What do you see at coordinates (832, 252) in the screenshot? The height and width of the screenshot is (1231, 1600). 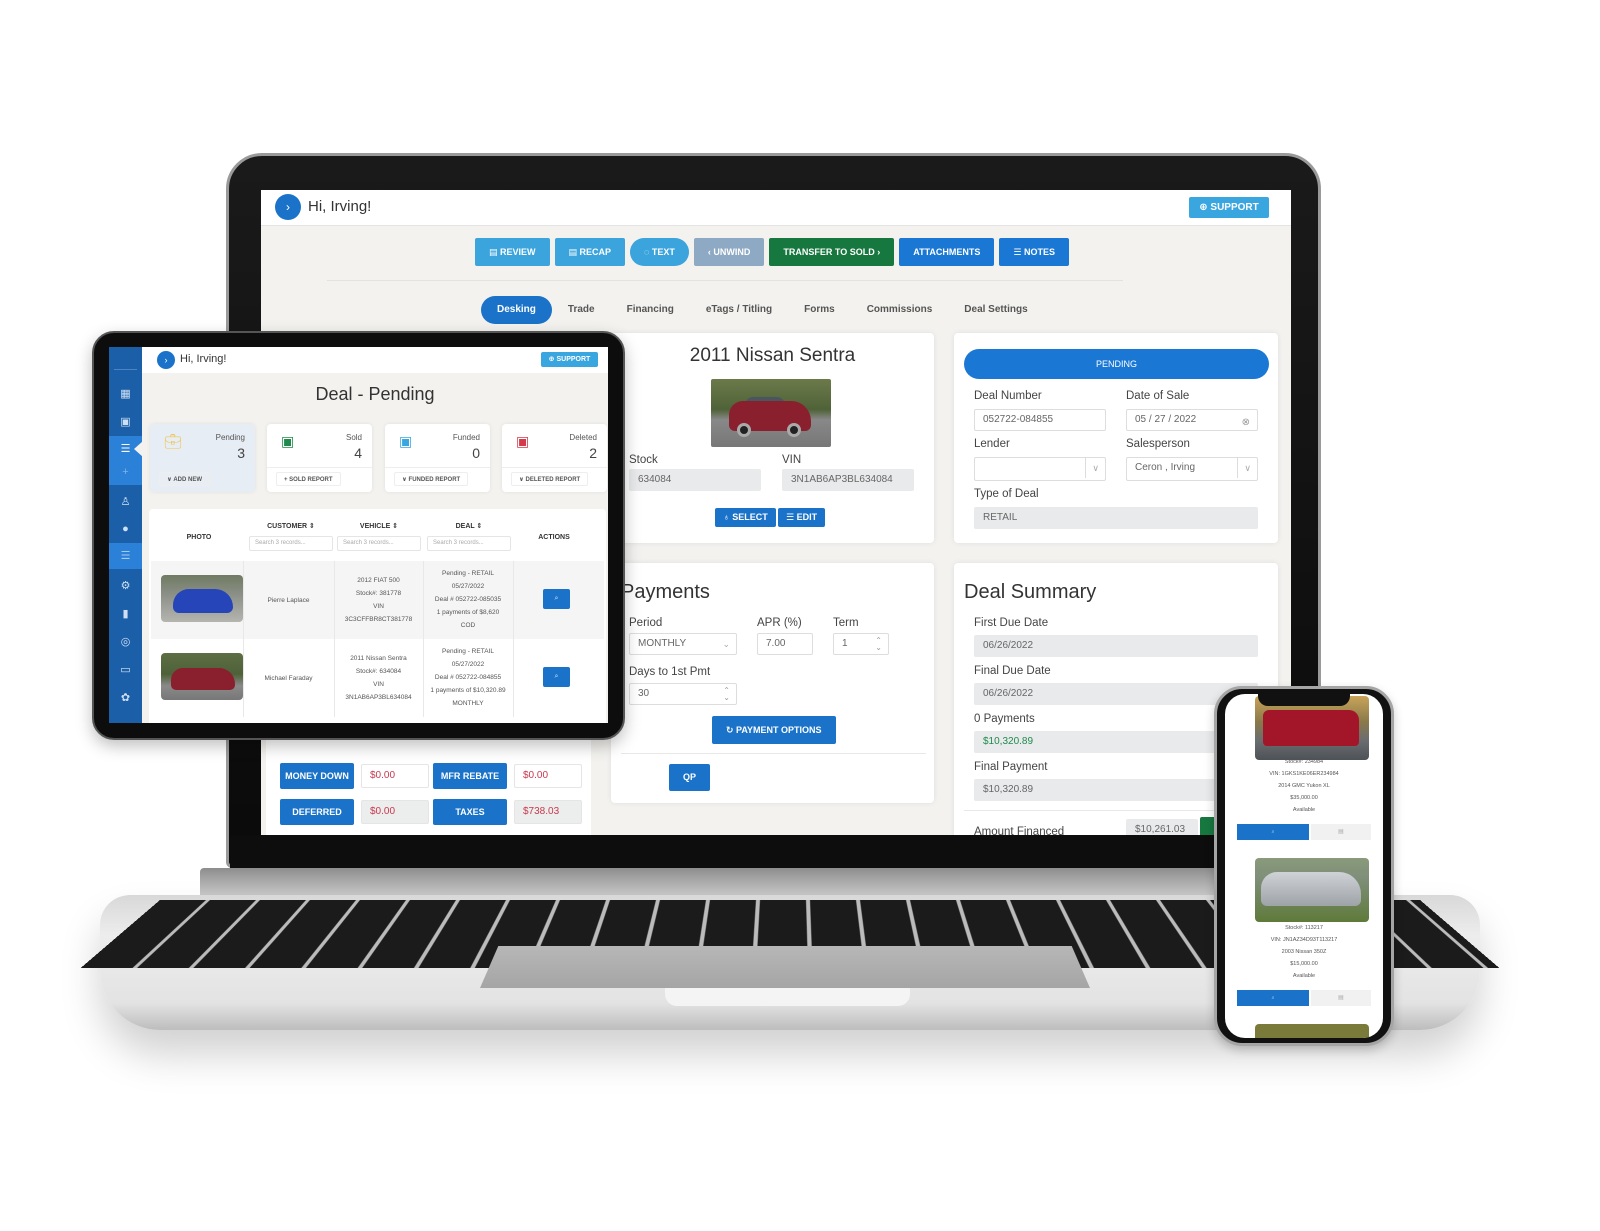 I see `transfer-to-sold-button: TRANSFER TO SOLD ›` at bounding box center [832, 252].